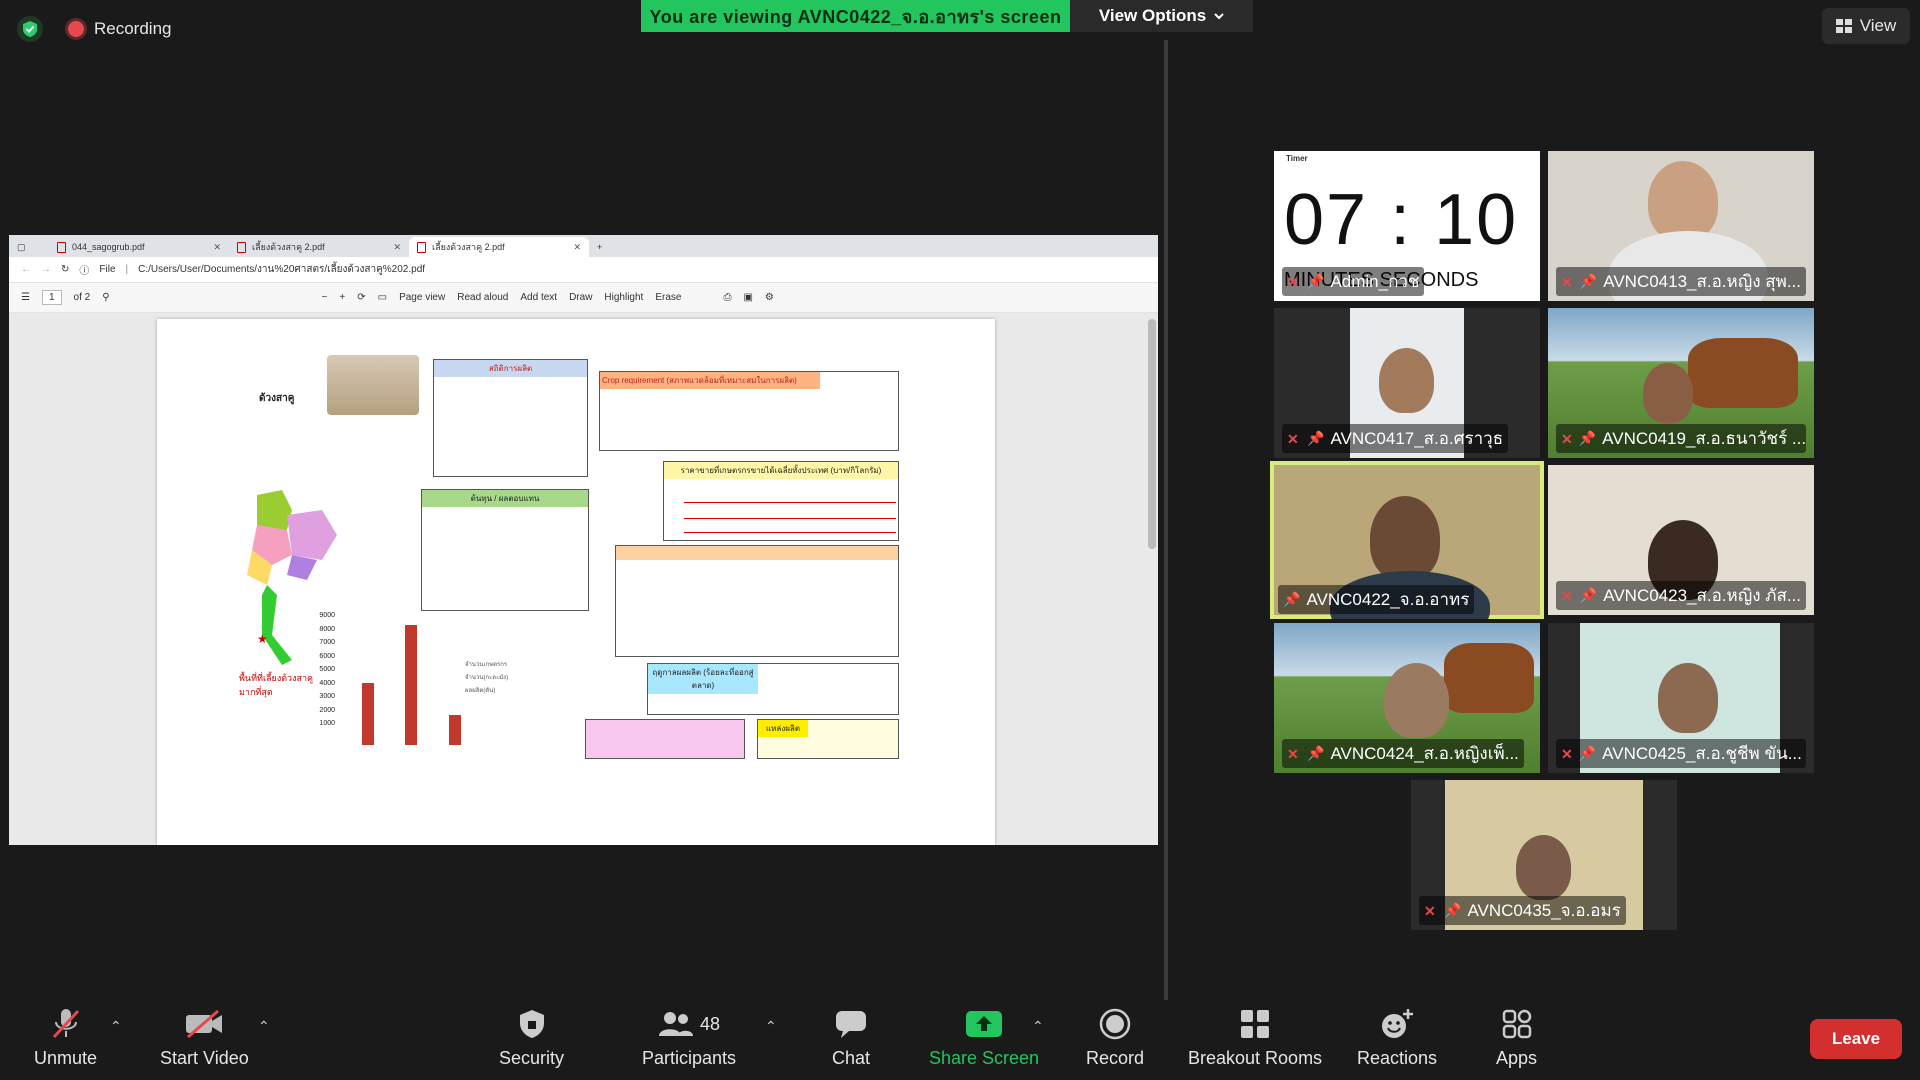 The image size is (1920, 1080). Describe the element at coordinates (710, 1023) in the screenshot. I see `participants-count: 48` at that location.